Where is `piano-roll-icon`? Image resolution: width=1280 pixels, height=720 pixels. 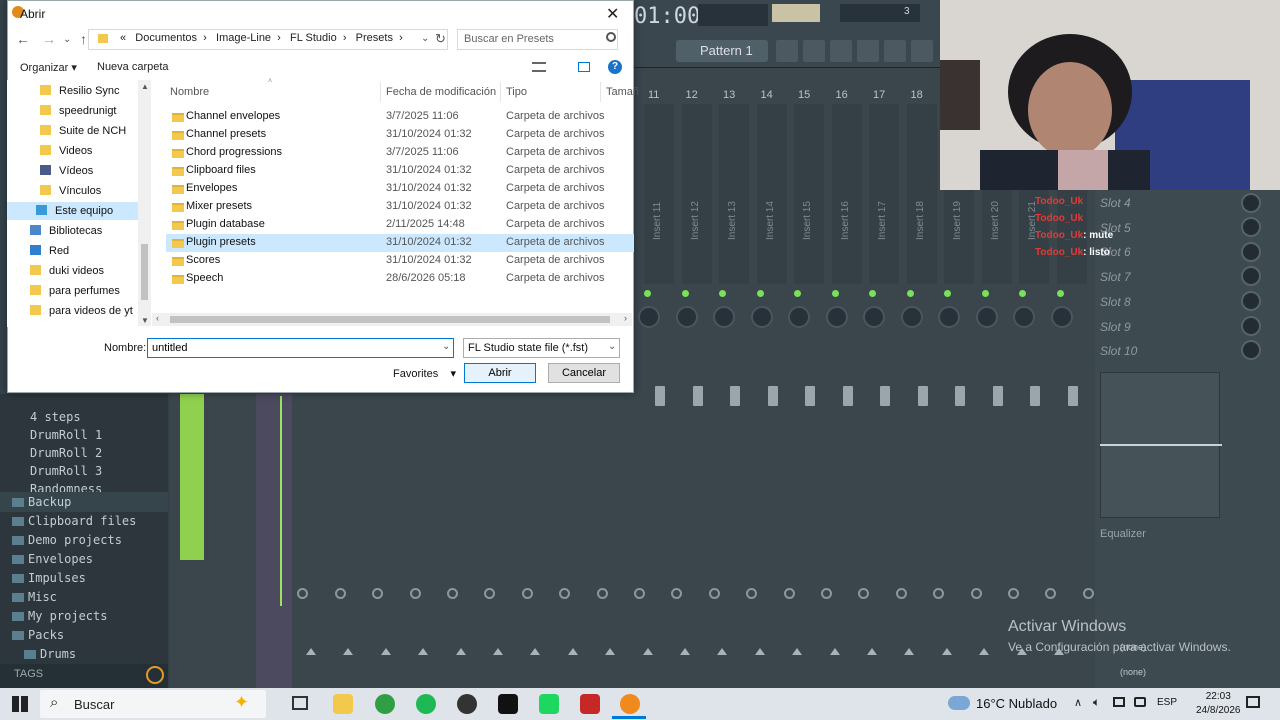
piano-roll-icon is located at coordinates (841, 51).